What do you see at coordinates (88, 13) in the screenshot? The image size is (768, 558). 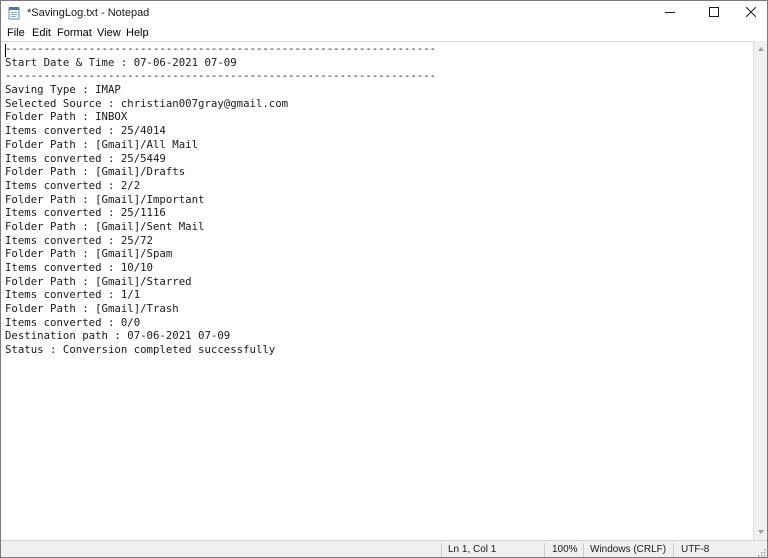 I see `window-title: *SavingLog.txt - Notepad` at bounding box center [88, 13].